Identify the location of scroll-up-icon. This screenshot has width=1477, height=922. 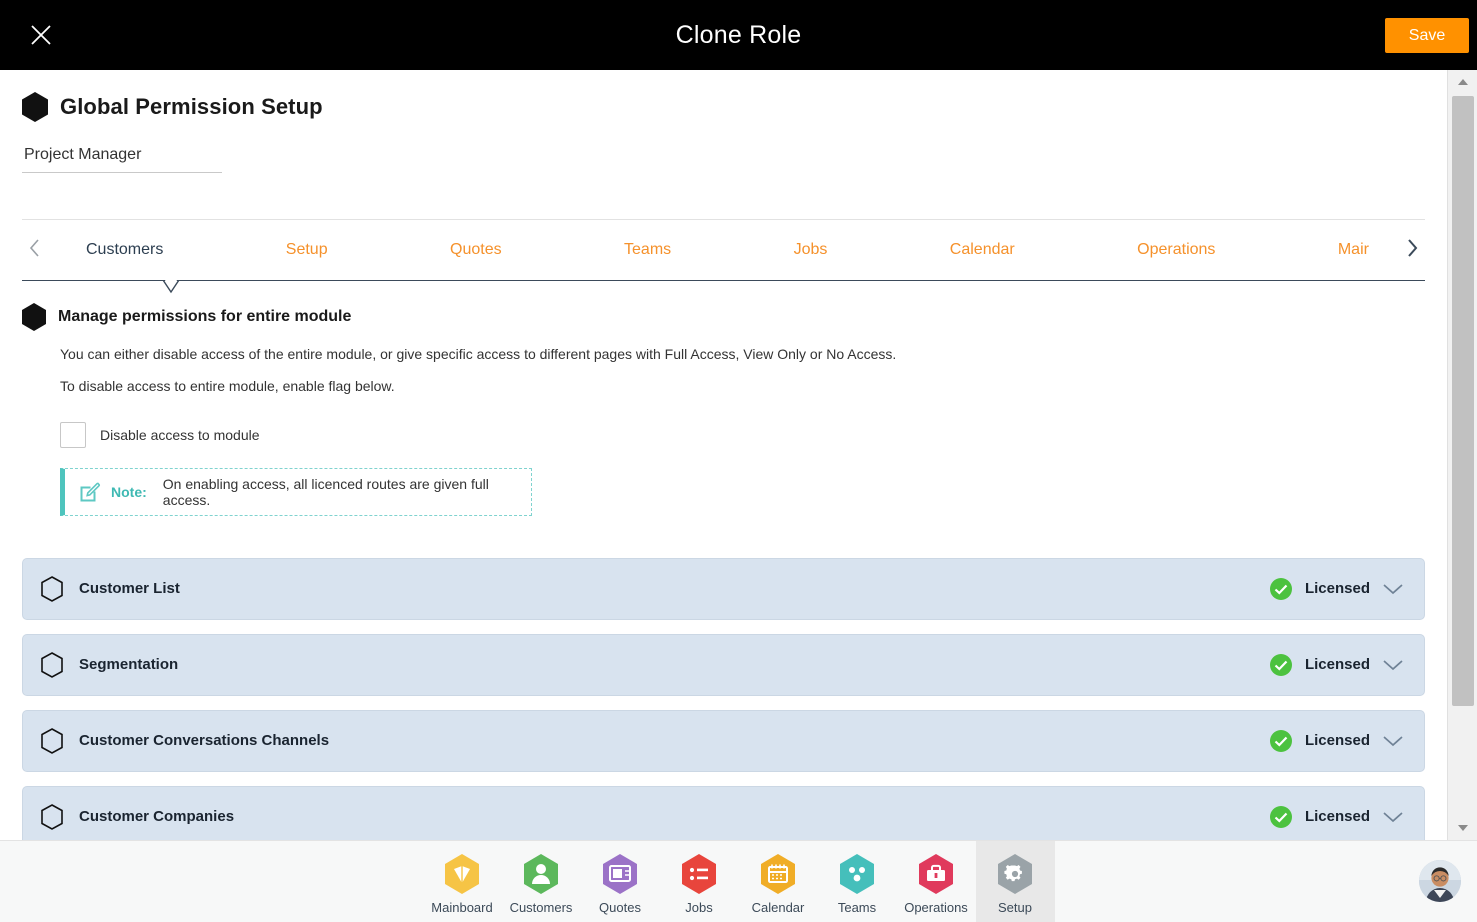
(1463, 82).